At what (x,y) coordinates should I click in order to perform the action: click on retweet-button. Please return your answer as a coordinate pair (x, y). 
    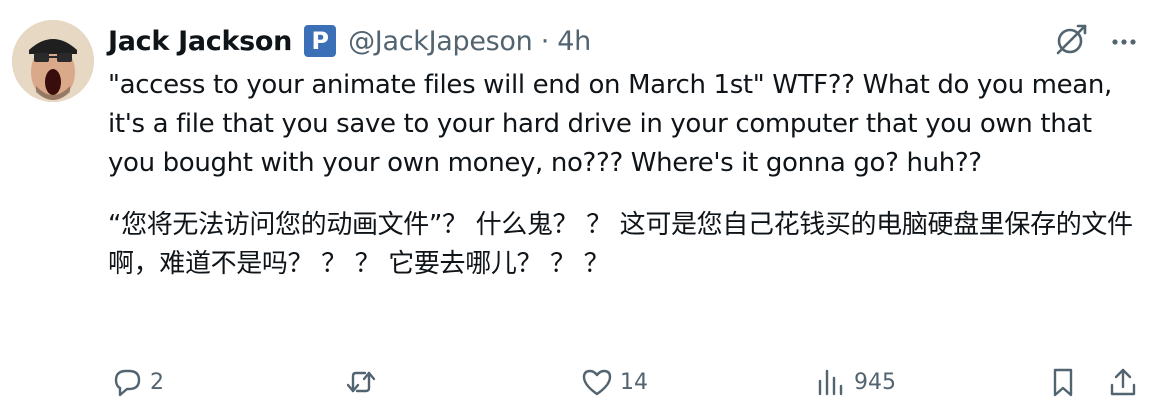
    Looking at the image, I should click on (364, 382).